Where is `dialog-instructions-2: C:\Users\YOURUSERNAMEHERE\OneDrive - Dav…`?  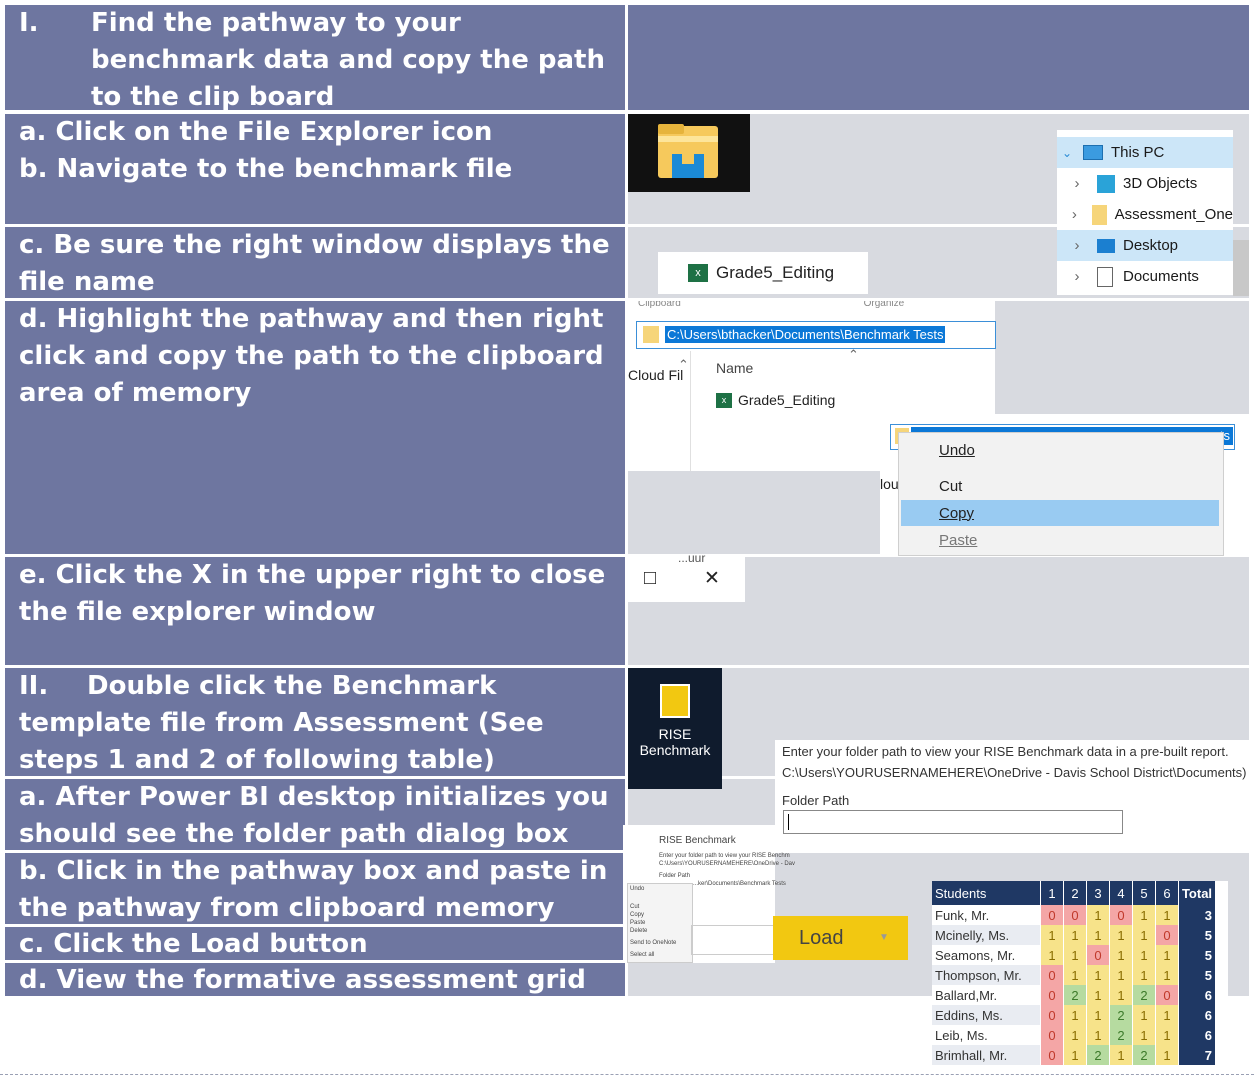 dialog-instructions-2: C:\Users\YOURUSERNAMEHERE\OneDrive - Dav… is located at coordinates (1014, 772).